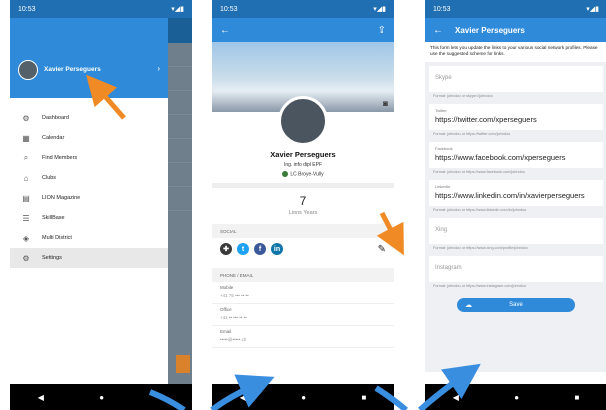 Image resolution: width=606 pixels, height=410 pixels. What do you see at coordinates (443, 78) in the screenshot?
I see `social-input-placeholder: Skype` at bounding box center [443, 78].